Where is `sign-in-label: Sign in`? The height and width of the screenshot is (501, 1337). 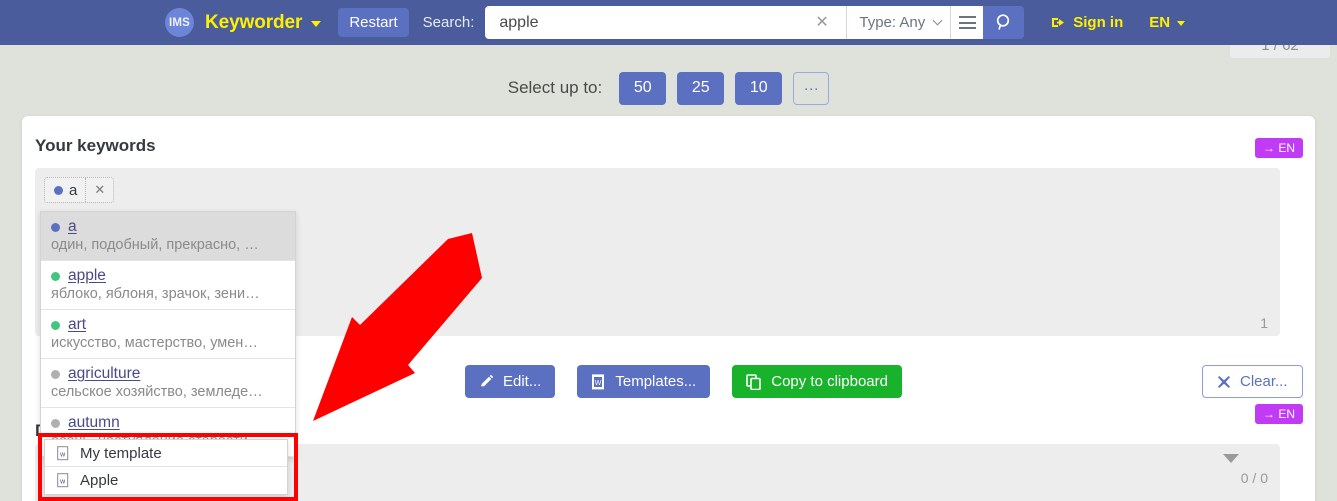
sign-in-label: Sign in is located at coordinates (1098, 22).